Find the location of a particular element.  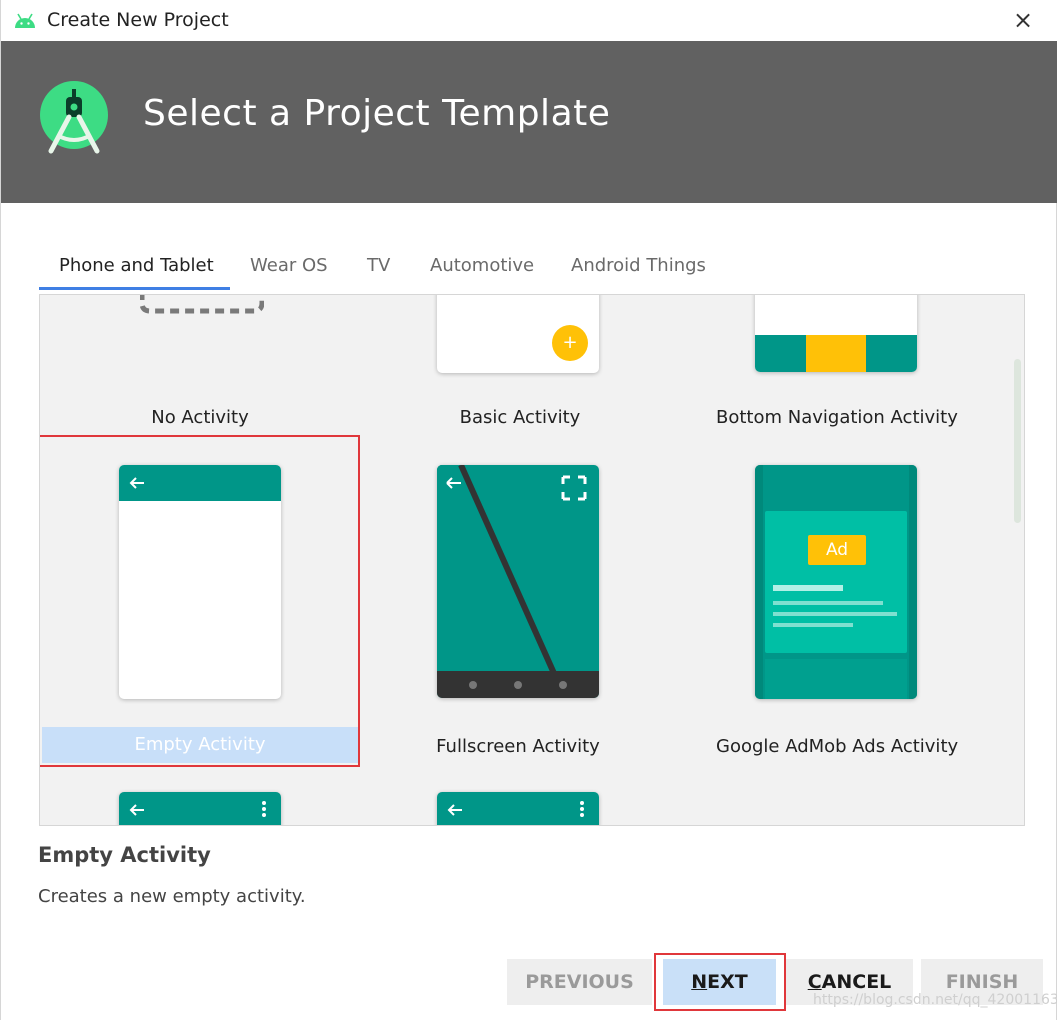

watermark: https://blog.csdn.net/qq_42001163 is located at coordinates (935, 1000).